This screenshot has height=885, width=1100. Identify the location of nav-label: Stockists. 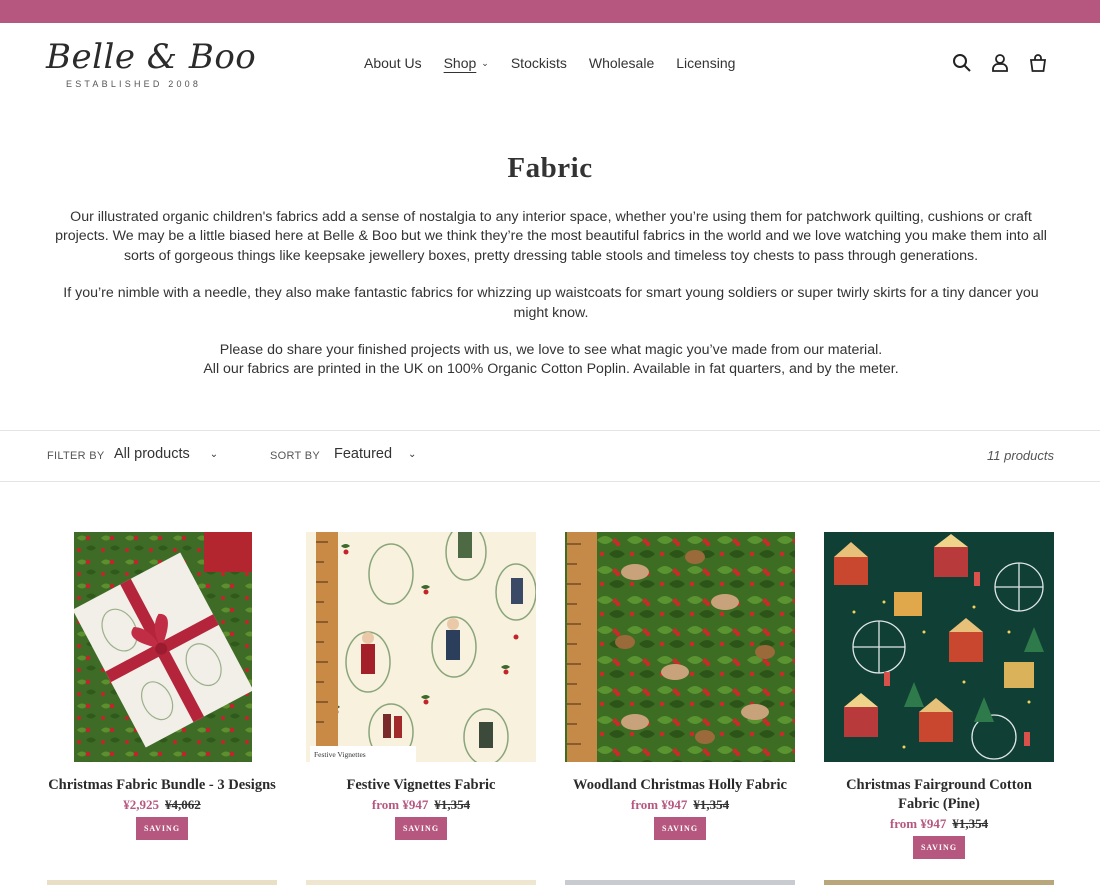
(538, 63).